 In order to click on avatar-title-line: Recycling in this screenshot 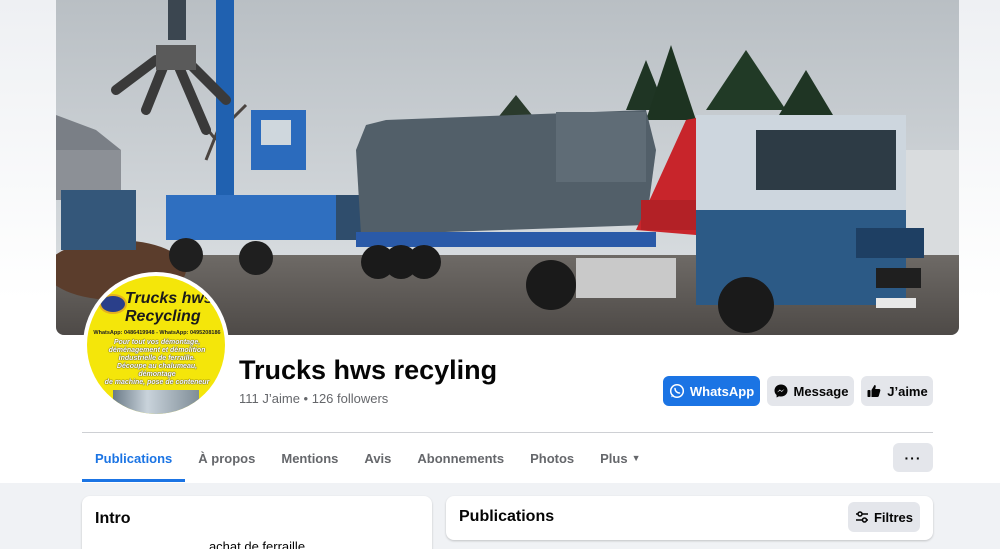, I will do `click(163, 316)`.